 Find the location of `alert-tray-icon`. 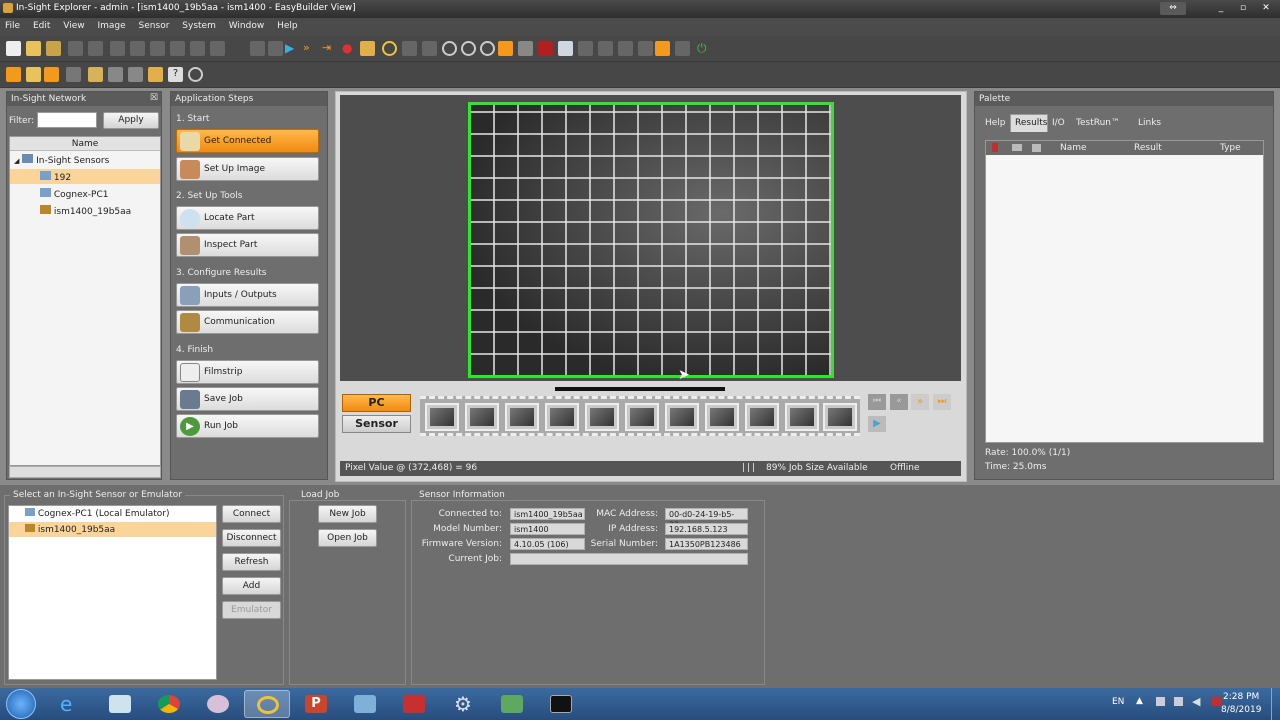

alert-tray-icon is located at coordinates (1216, 701).